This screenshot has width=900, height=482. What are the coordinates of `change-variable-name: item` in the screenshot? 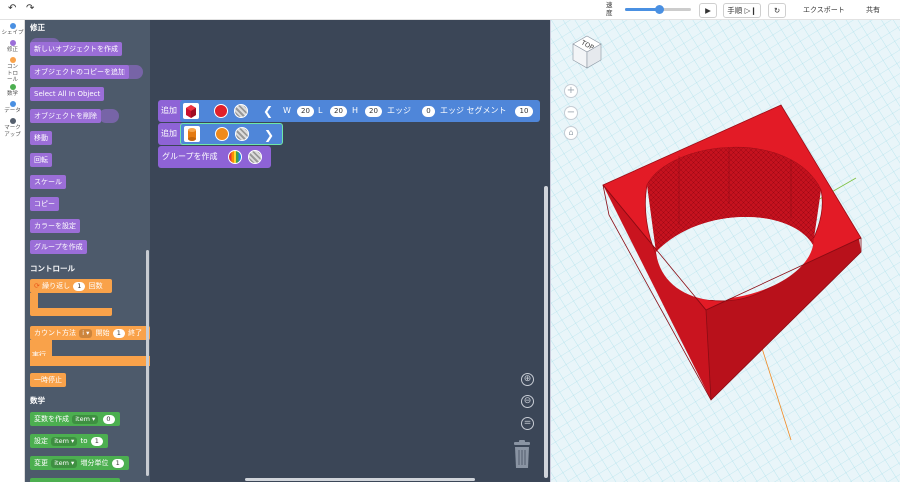 It's located at (61, 462).